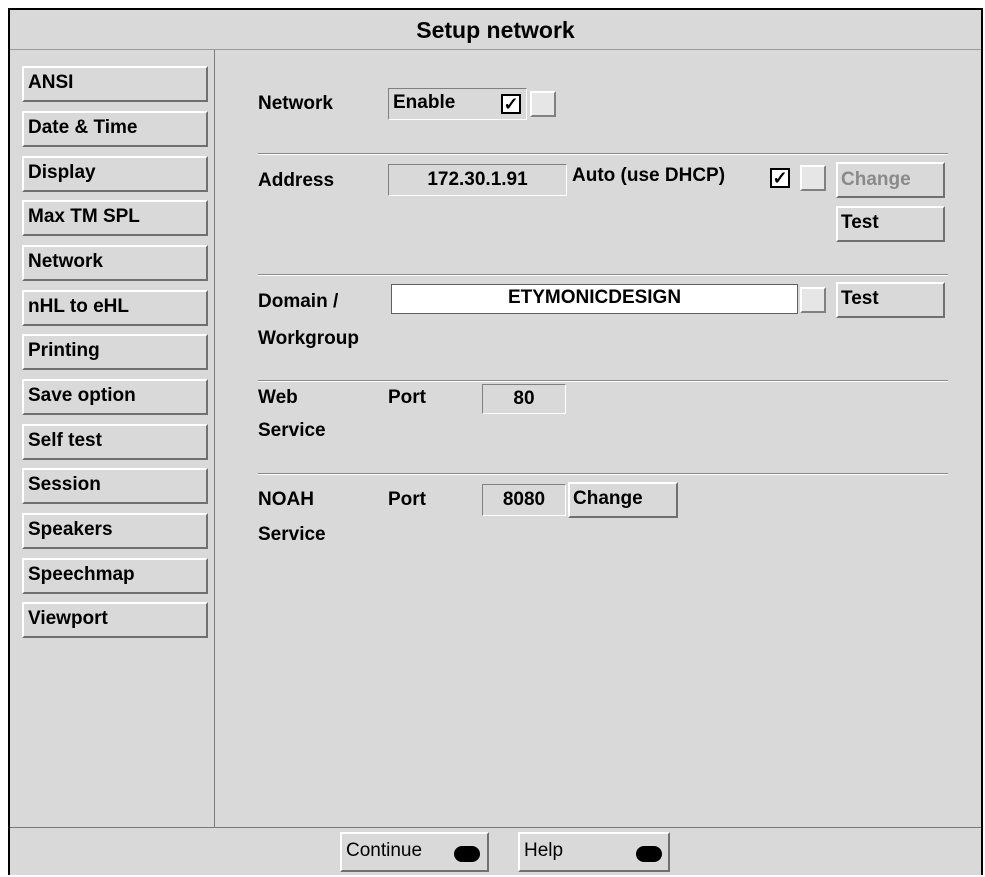 This screenshot has height=877, width=985. Describe the element at coordinates (384, 850) in the screenshot. I see `continue-label: Continue` at that location.